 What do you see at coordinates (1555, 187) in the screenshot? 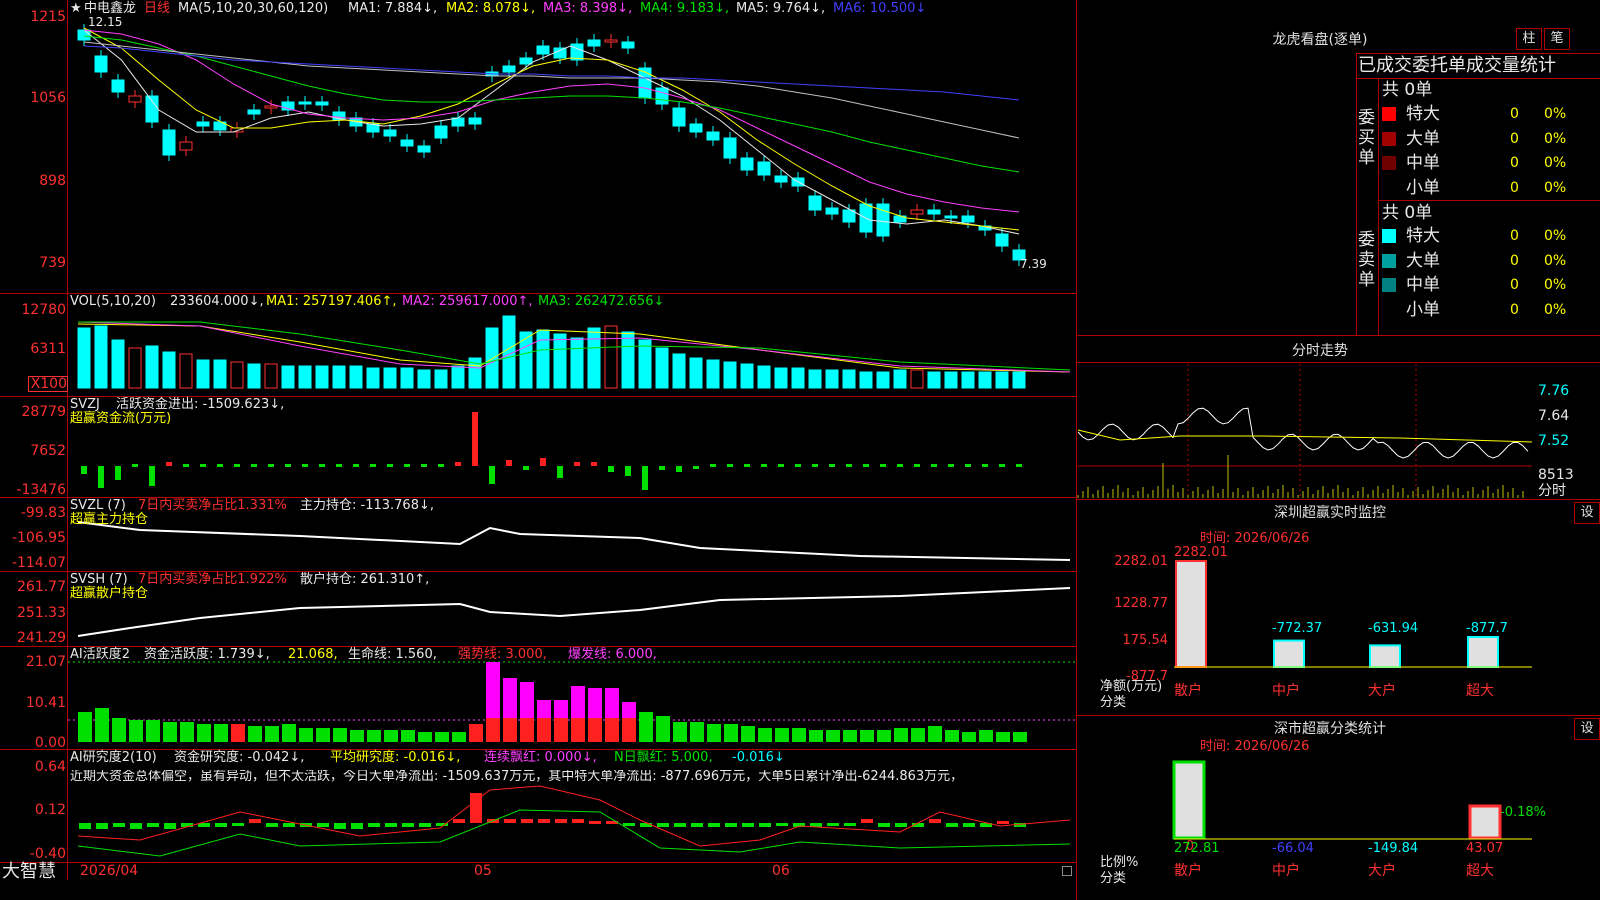
I see `buy-pct-3: 0%` at bounding box center [1555, 187].